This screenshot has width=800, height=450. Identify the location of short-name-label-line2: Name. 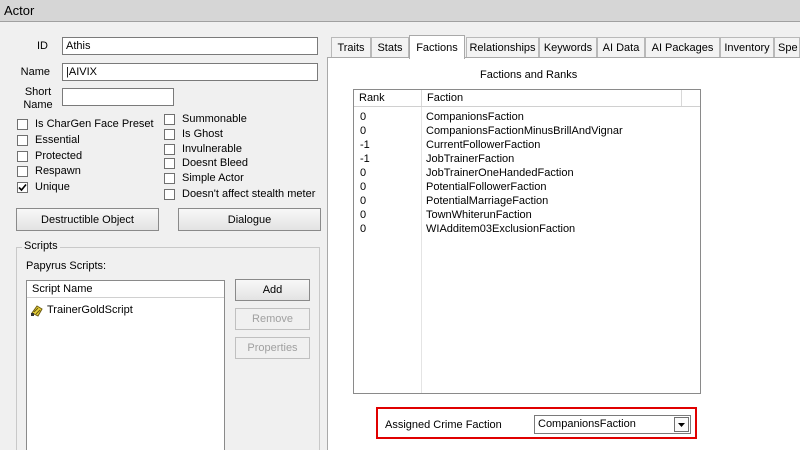
(38, 105).